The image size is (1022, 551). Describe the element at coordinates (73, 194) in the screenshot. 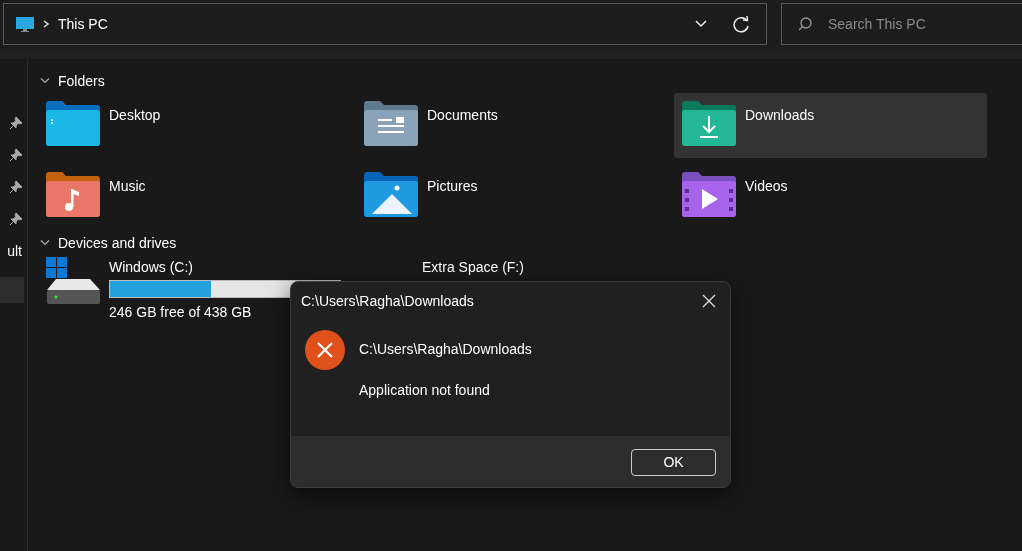

I see `music-folder-icon` at that location.